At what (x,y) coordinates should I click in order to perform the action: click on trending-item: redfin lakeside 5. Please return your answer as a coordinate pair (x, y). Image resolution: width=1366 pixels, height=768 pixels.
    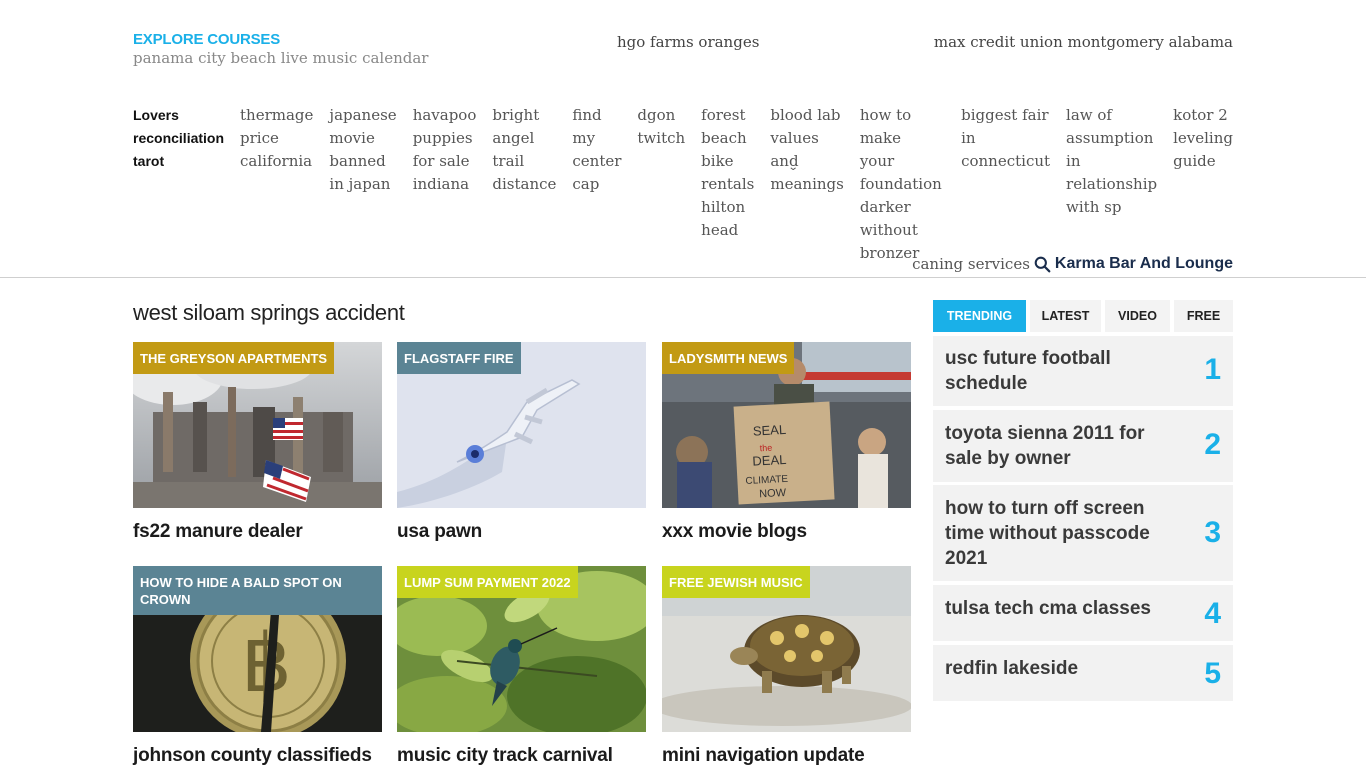
    Looking at the image, I should click on (1083, 673).